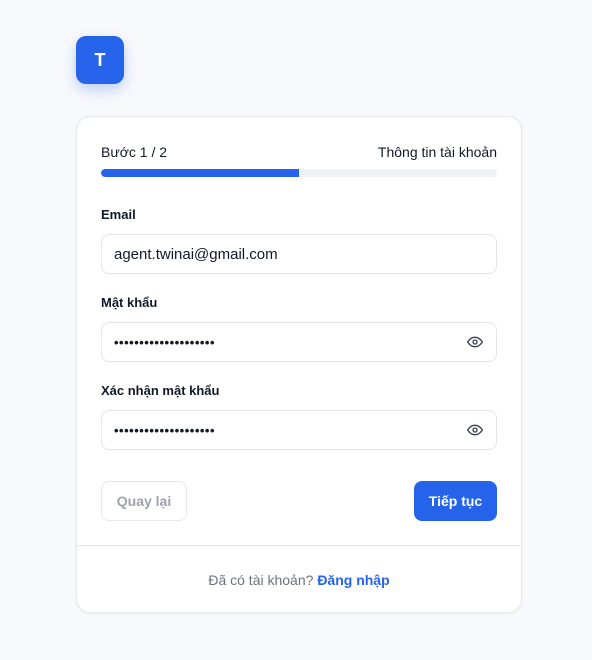 The image size is (592, 660). What do you see at coordinates (455, 501) in the screenshot?
I see `continue-button: Tiếp tục` at bounding box center [455, 501].